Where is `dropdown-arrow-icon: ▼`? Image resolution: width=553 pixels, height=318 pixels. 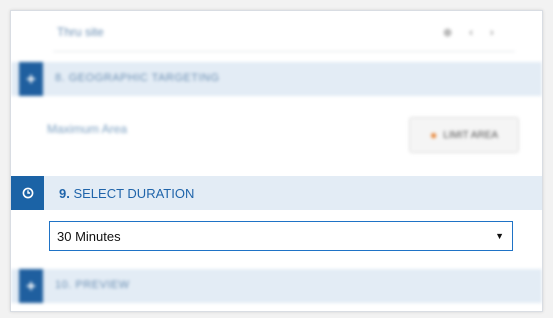
dropdown-arrow-icon: ▼ is located at coordinates (499, 236).